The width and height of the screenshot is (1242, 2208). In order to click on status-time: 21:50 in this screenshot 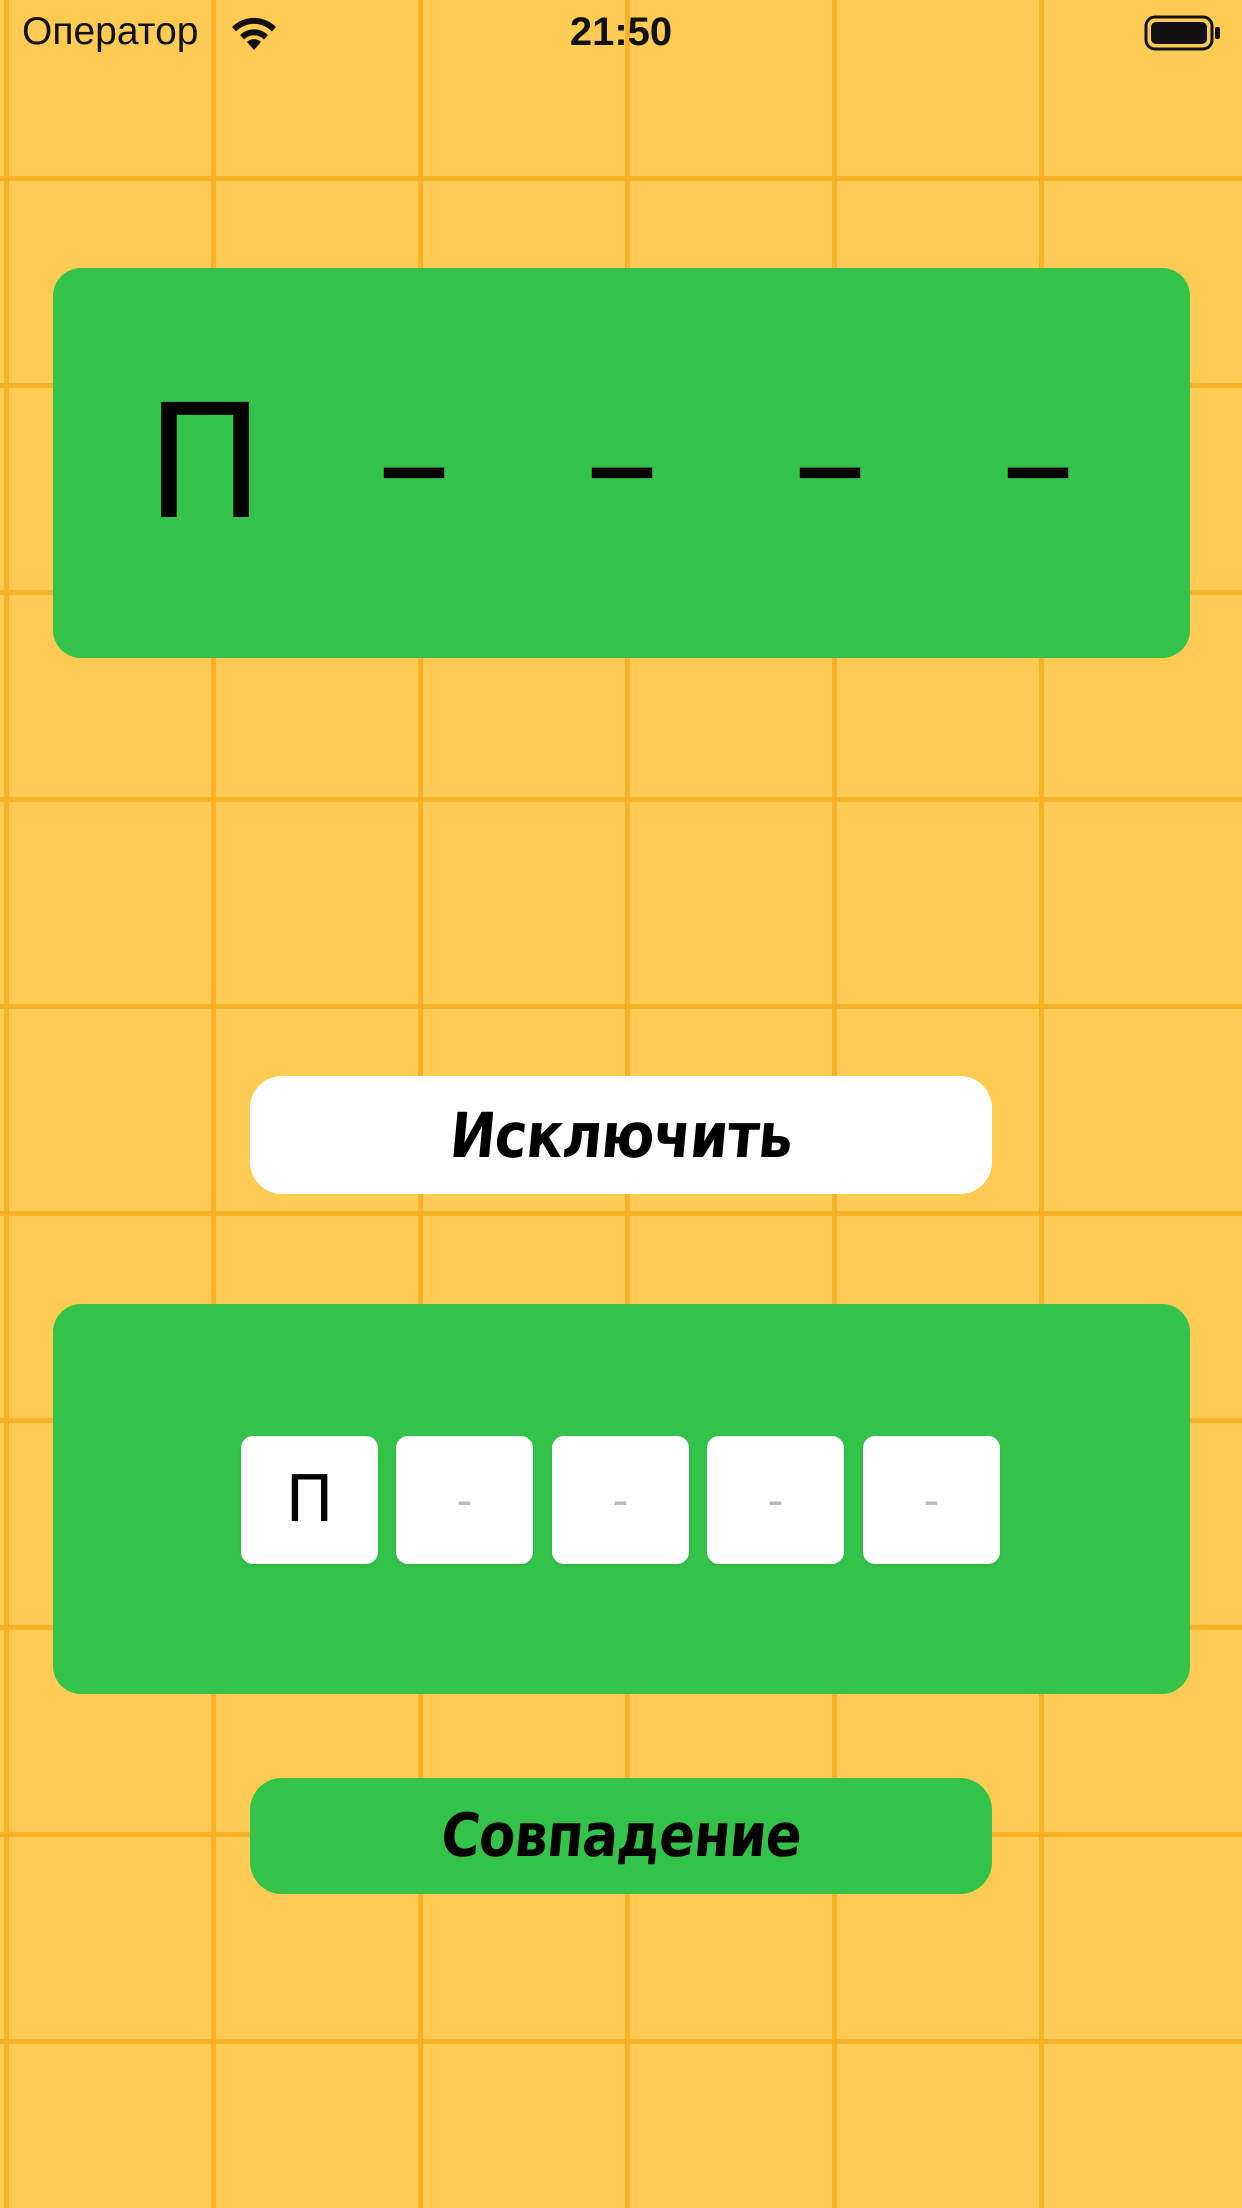, I will do `click(621, 32)`.